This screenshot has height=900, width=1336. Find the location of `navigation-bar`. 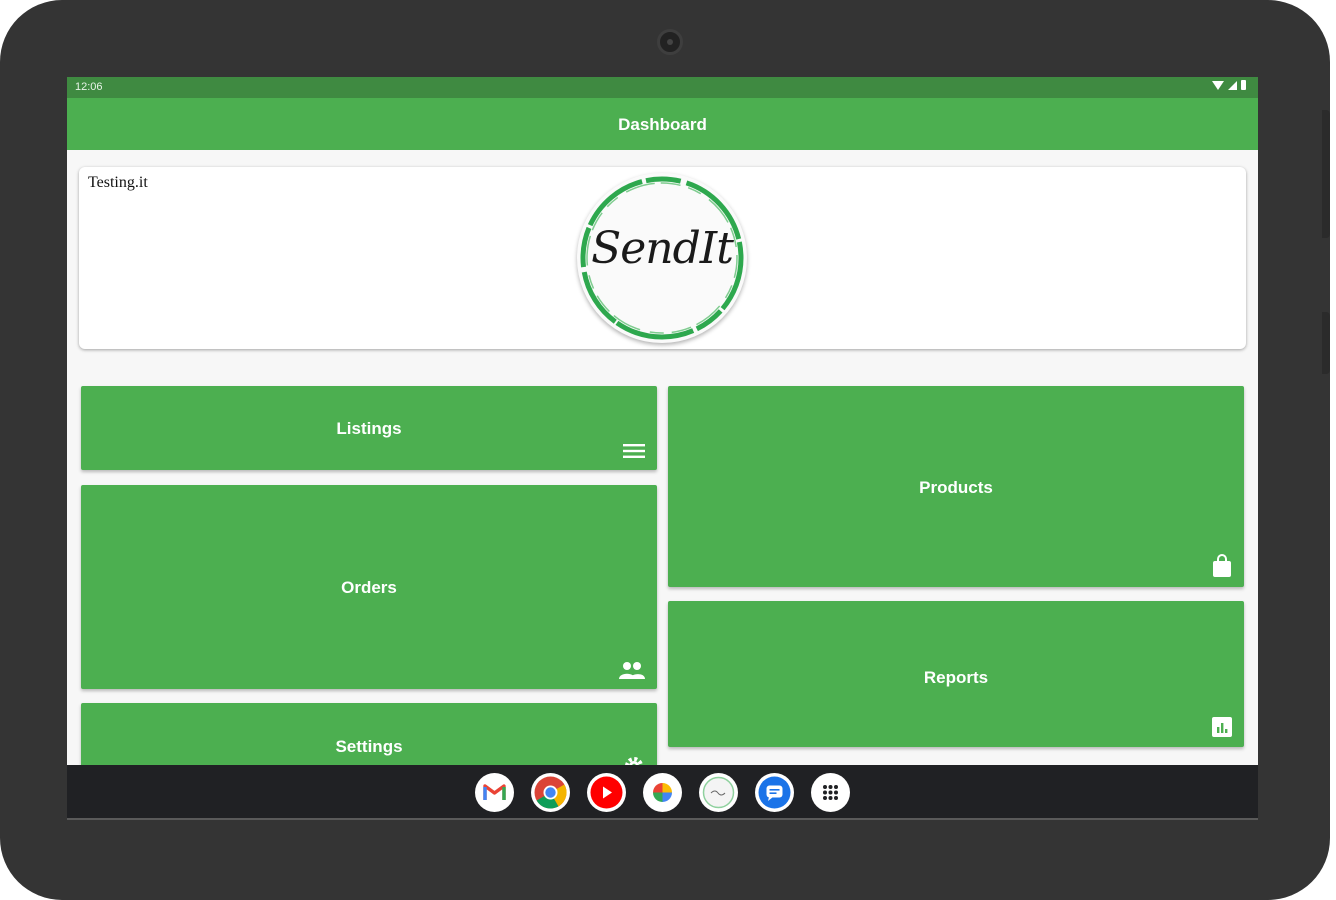

navigation-bar is located at coordinates (662, 792).